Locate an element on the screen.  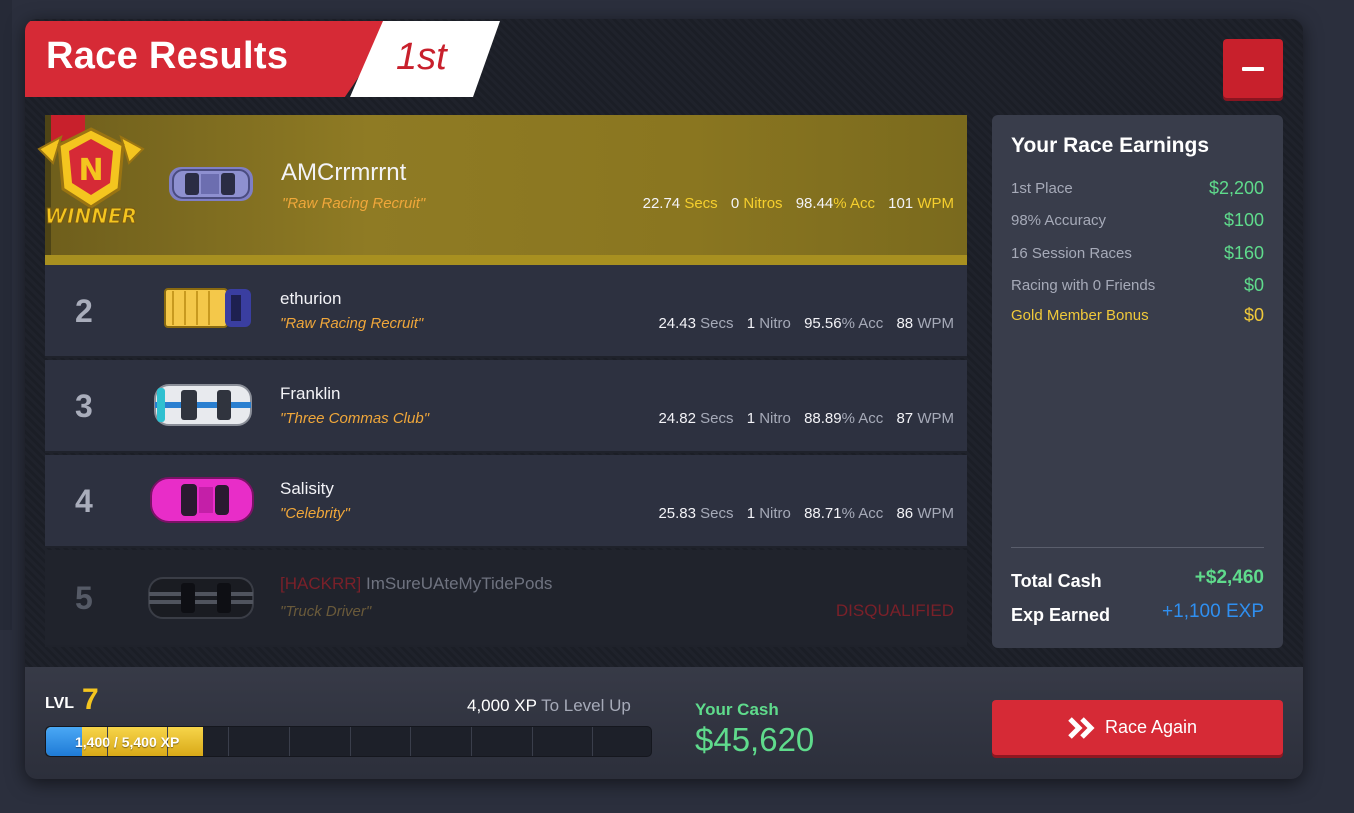
earnings-row: 98% Accuracy $100 is located at coordinates (1137, 220).